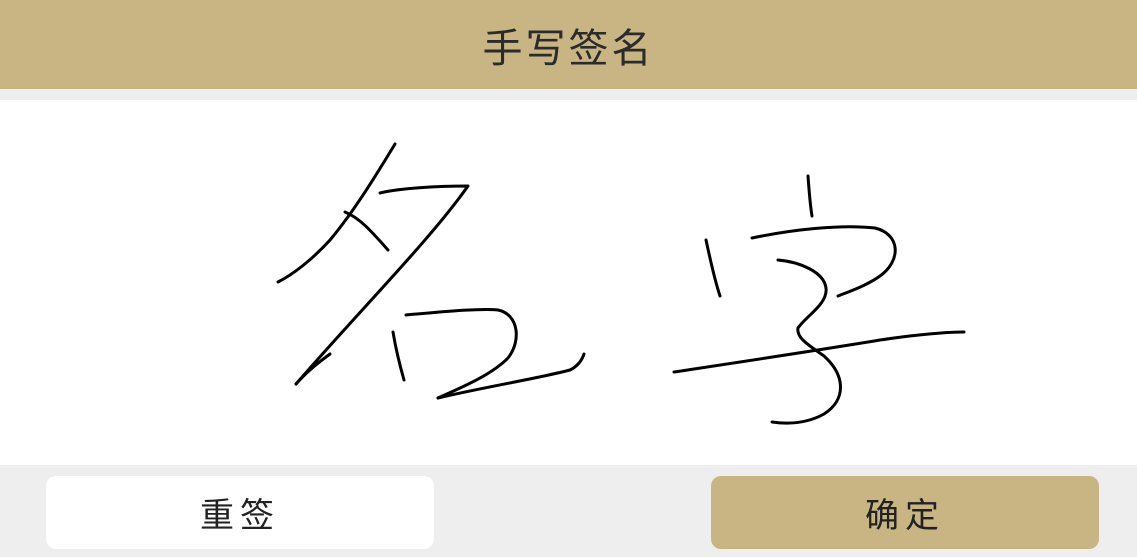 Image resolution: width=1137 pixels, height=557 pixels. Describe the element at coordinates (905, 512) in the screenshot. I see `confirm-button: 确定` at that location.